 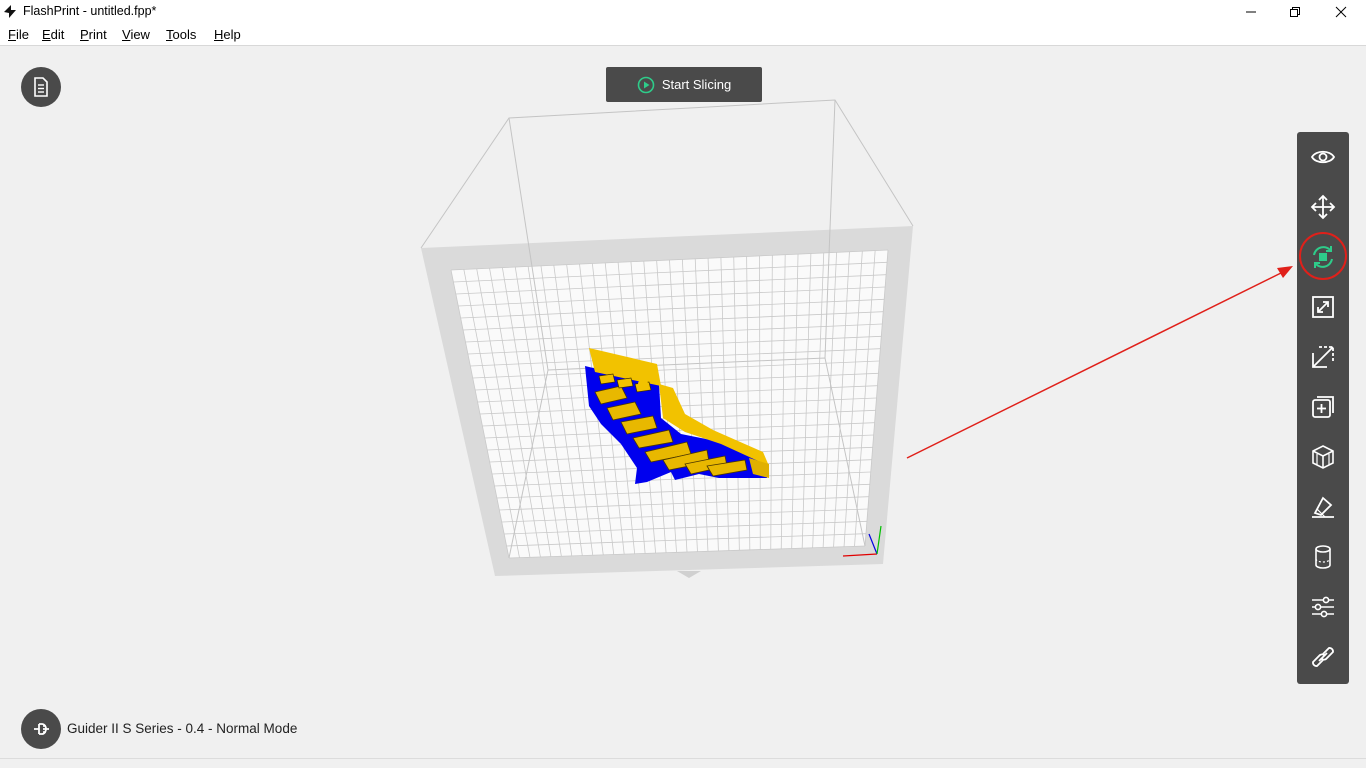 I want to click on tool-move, so click(x=1323, y=207).